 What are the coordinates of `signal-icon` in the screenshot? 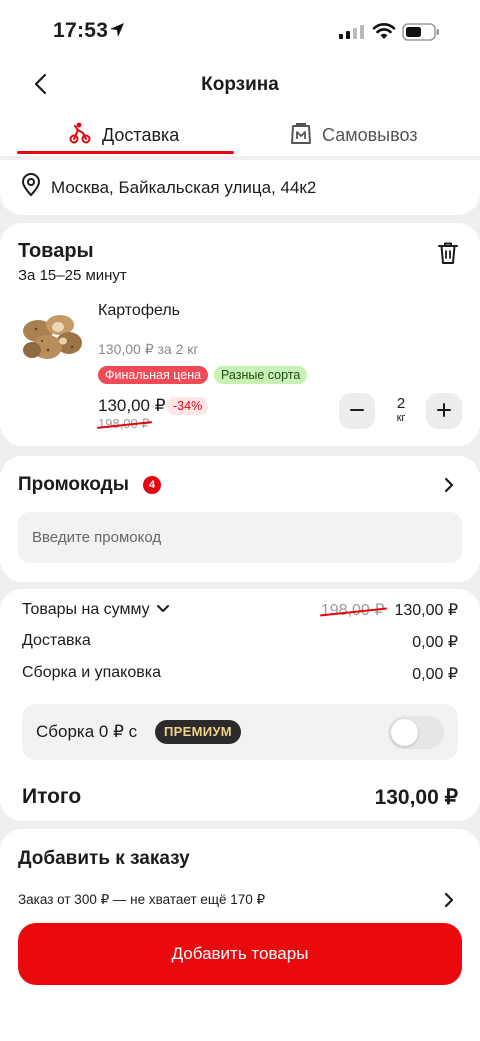 It's located at (352, 34).